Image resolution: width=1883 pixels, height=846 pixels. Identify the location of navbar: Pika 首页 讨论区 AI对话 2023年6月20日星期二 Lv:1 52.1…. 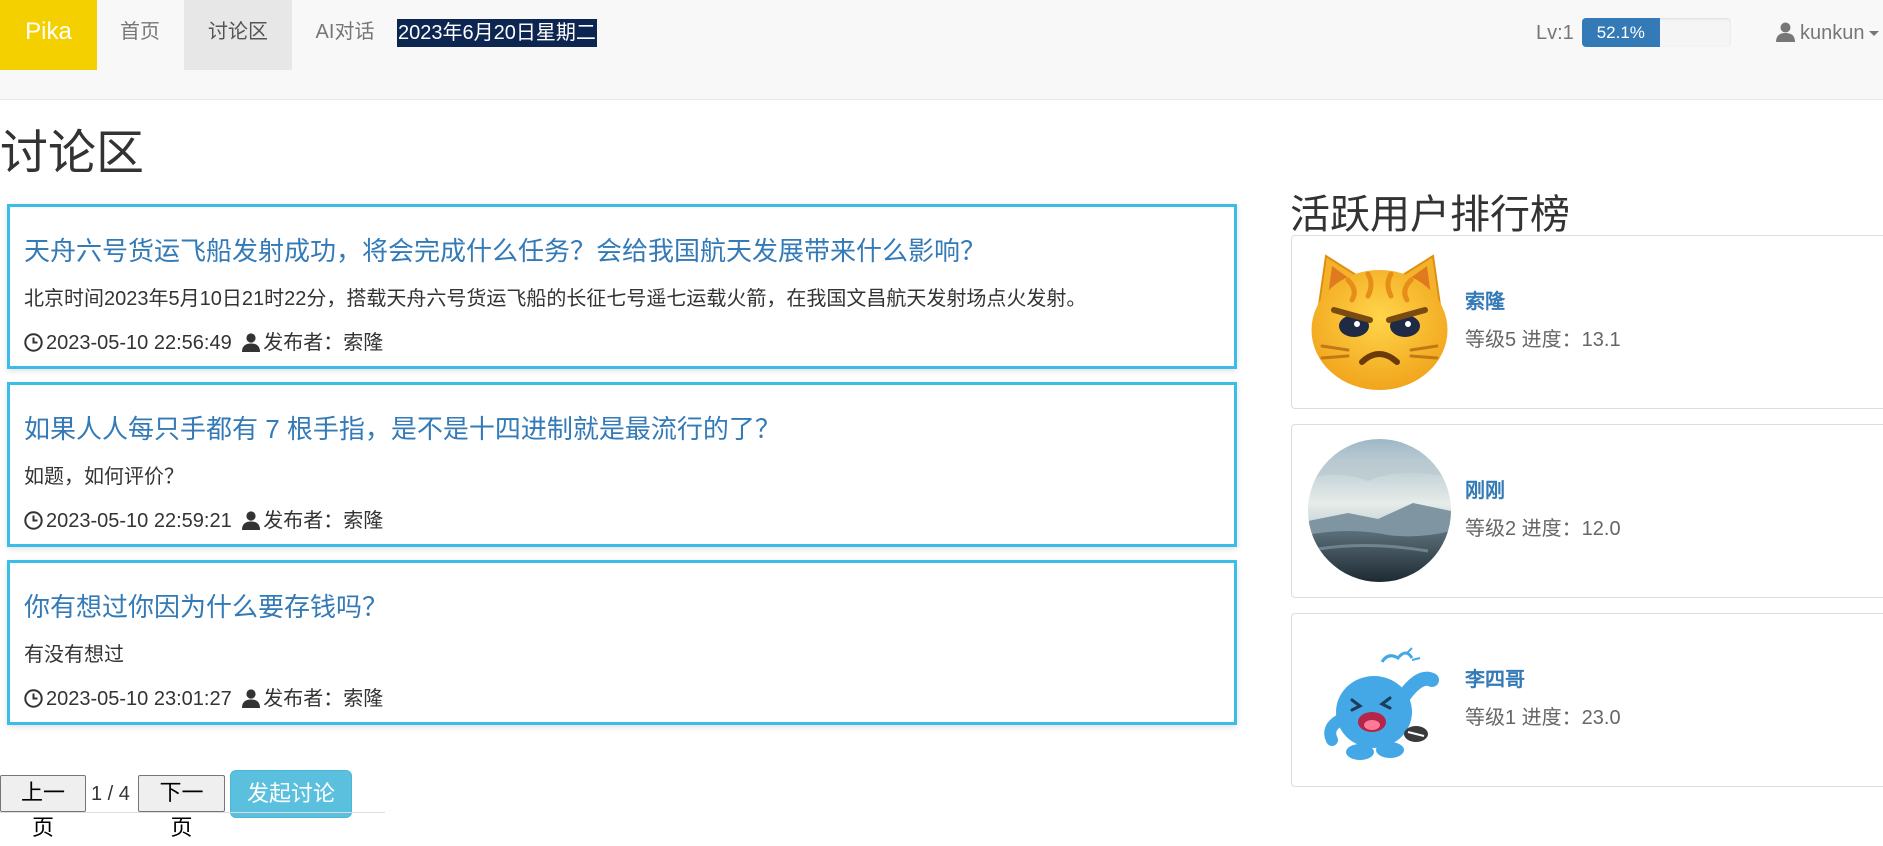
(941, 50).